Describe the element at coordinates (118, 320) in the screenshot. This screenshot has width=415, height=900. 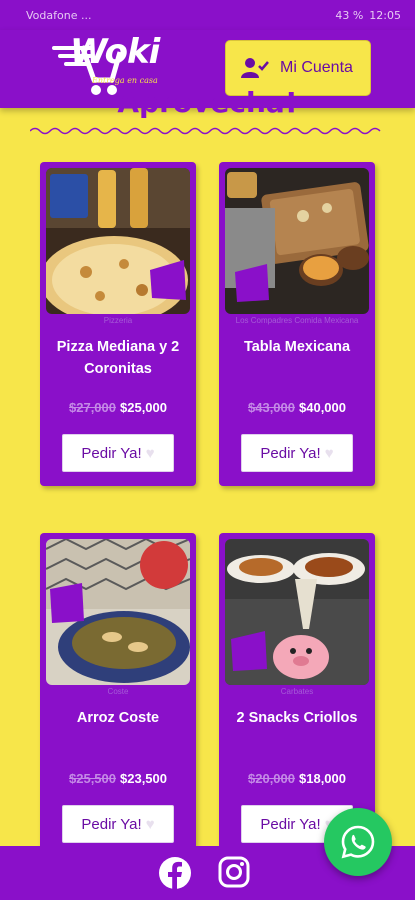
I see `product-brand: Pizzeria` at that location.